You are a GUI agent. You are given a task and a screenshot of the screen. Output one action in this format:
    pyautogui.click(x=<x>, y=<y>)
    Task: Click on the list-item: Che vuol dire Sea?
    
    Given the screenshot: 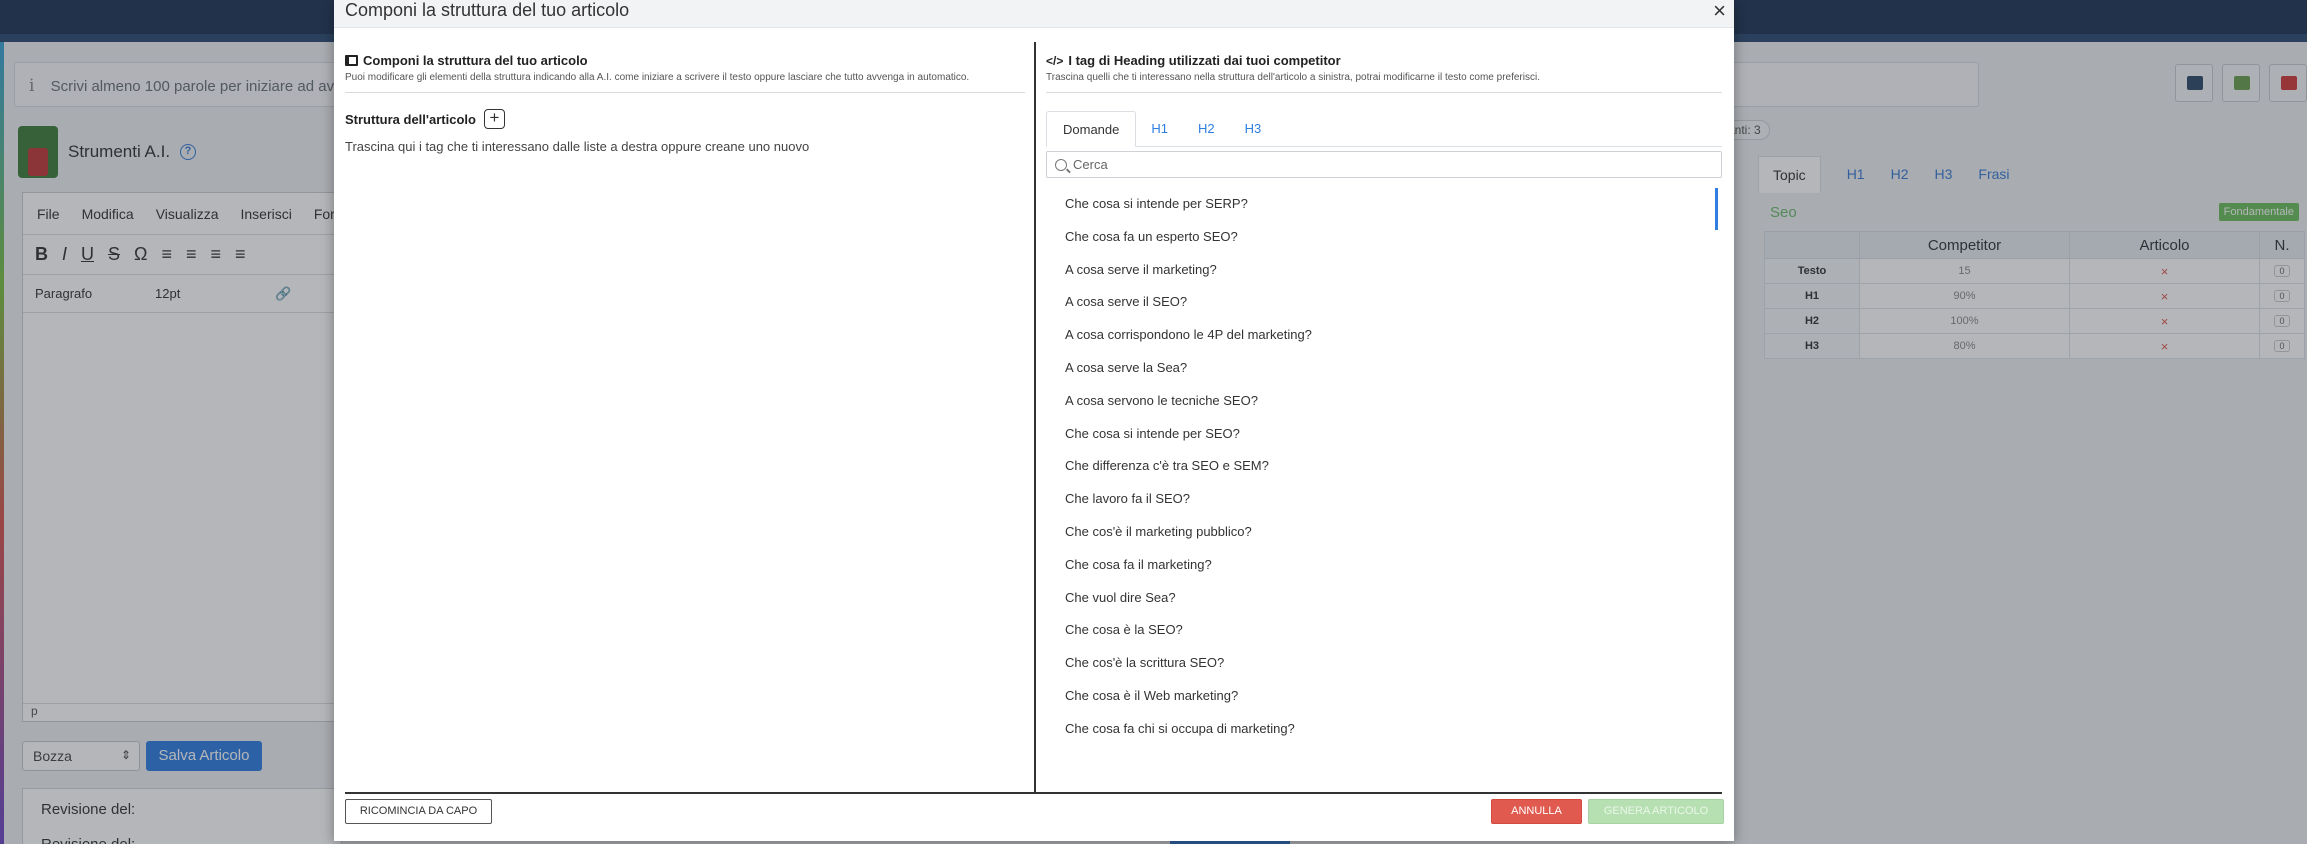 What is the action you would take?
    pyautogui.click(x=1384, y=598)
    